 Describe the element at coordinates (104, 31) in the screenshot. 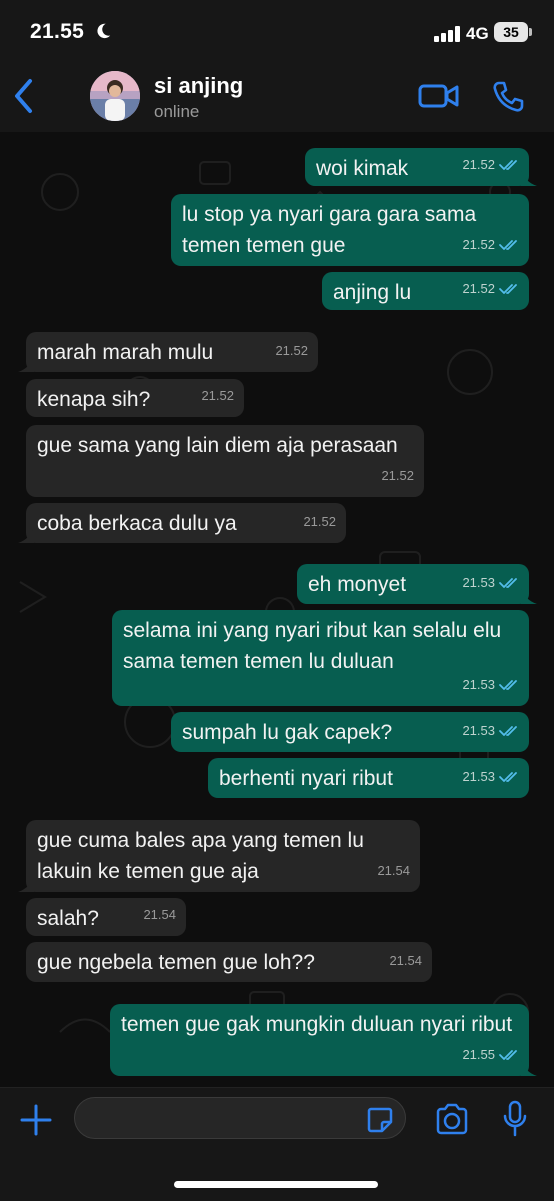

I see `moon-icon` at that location.